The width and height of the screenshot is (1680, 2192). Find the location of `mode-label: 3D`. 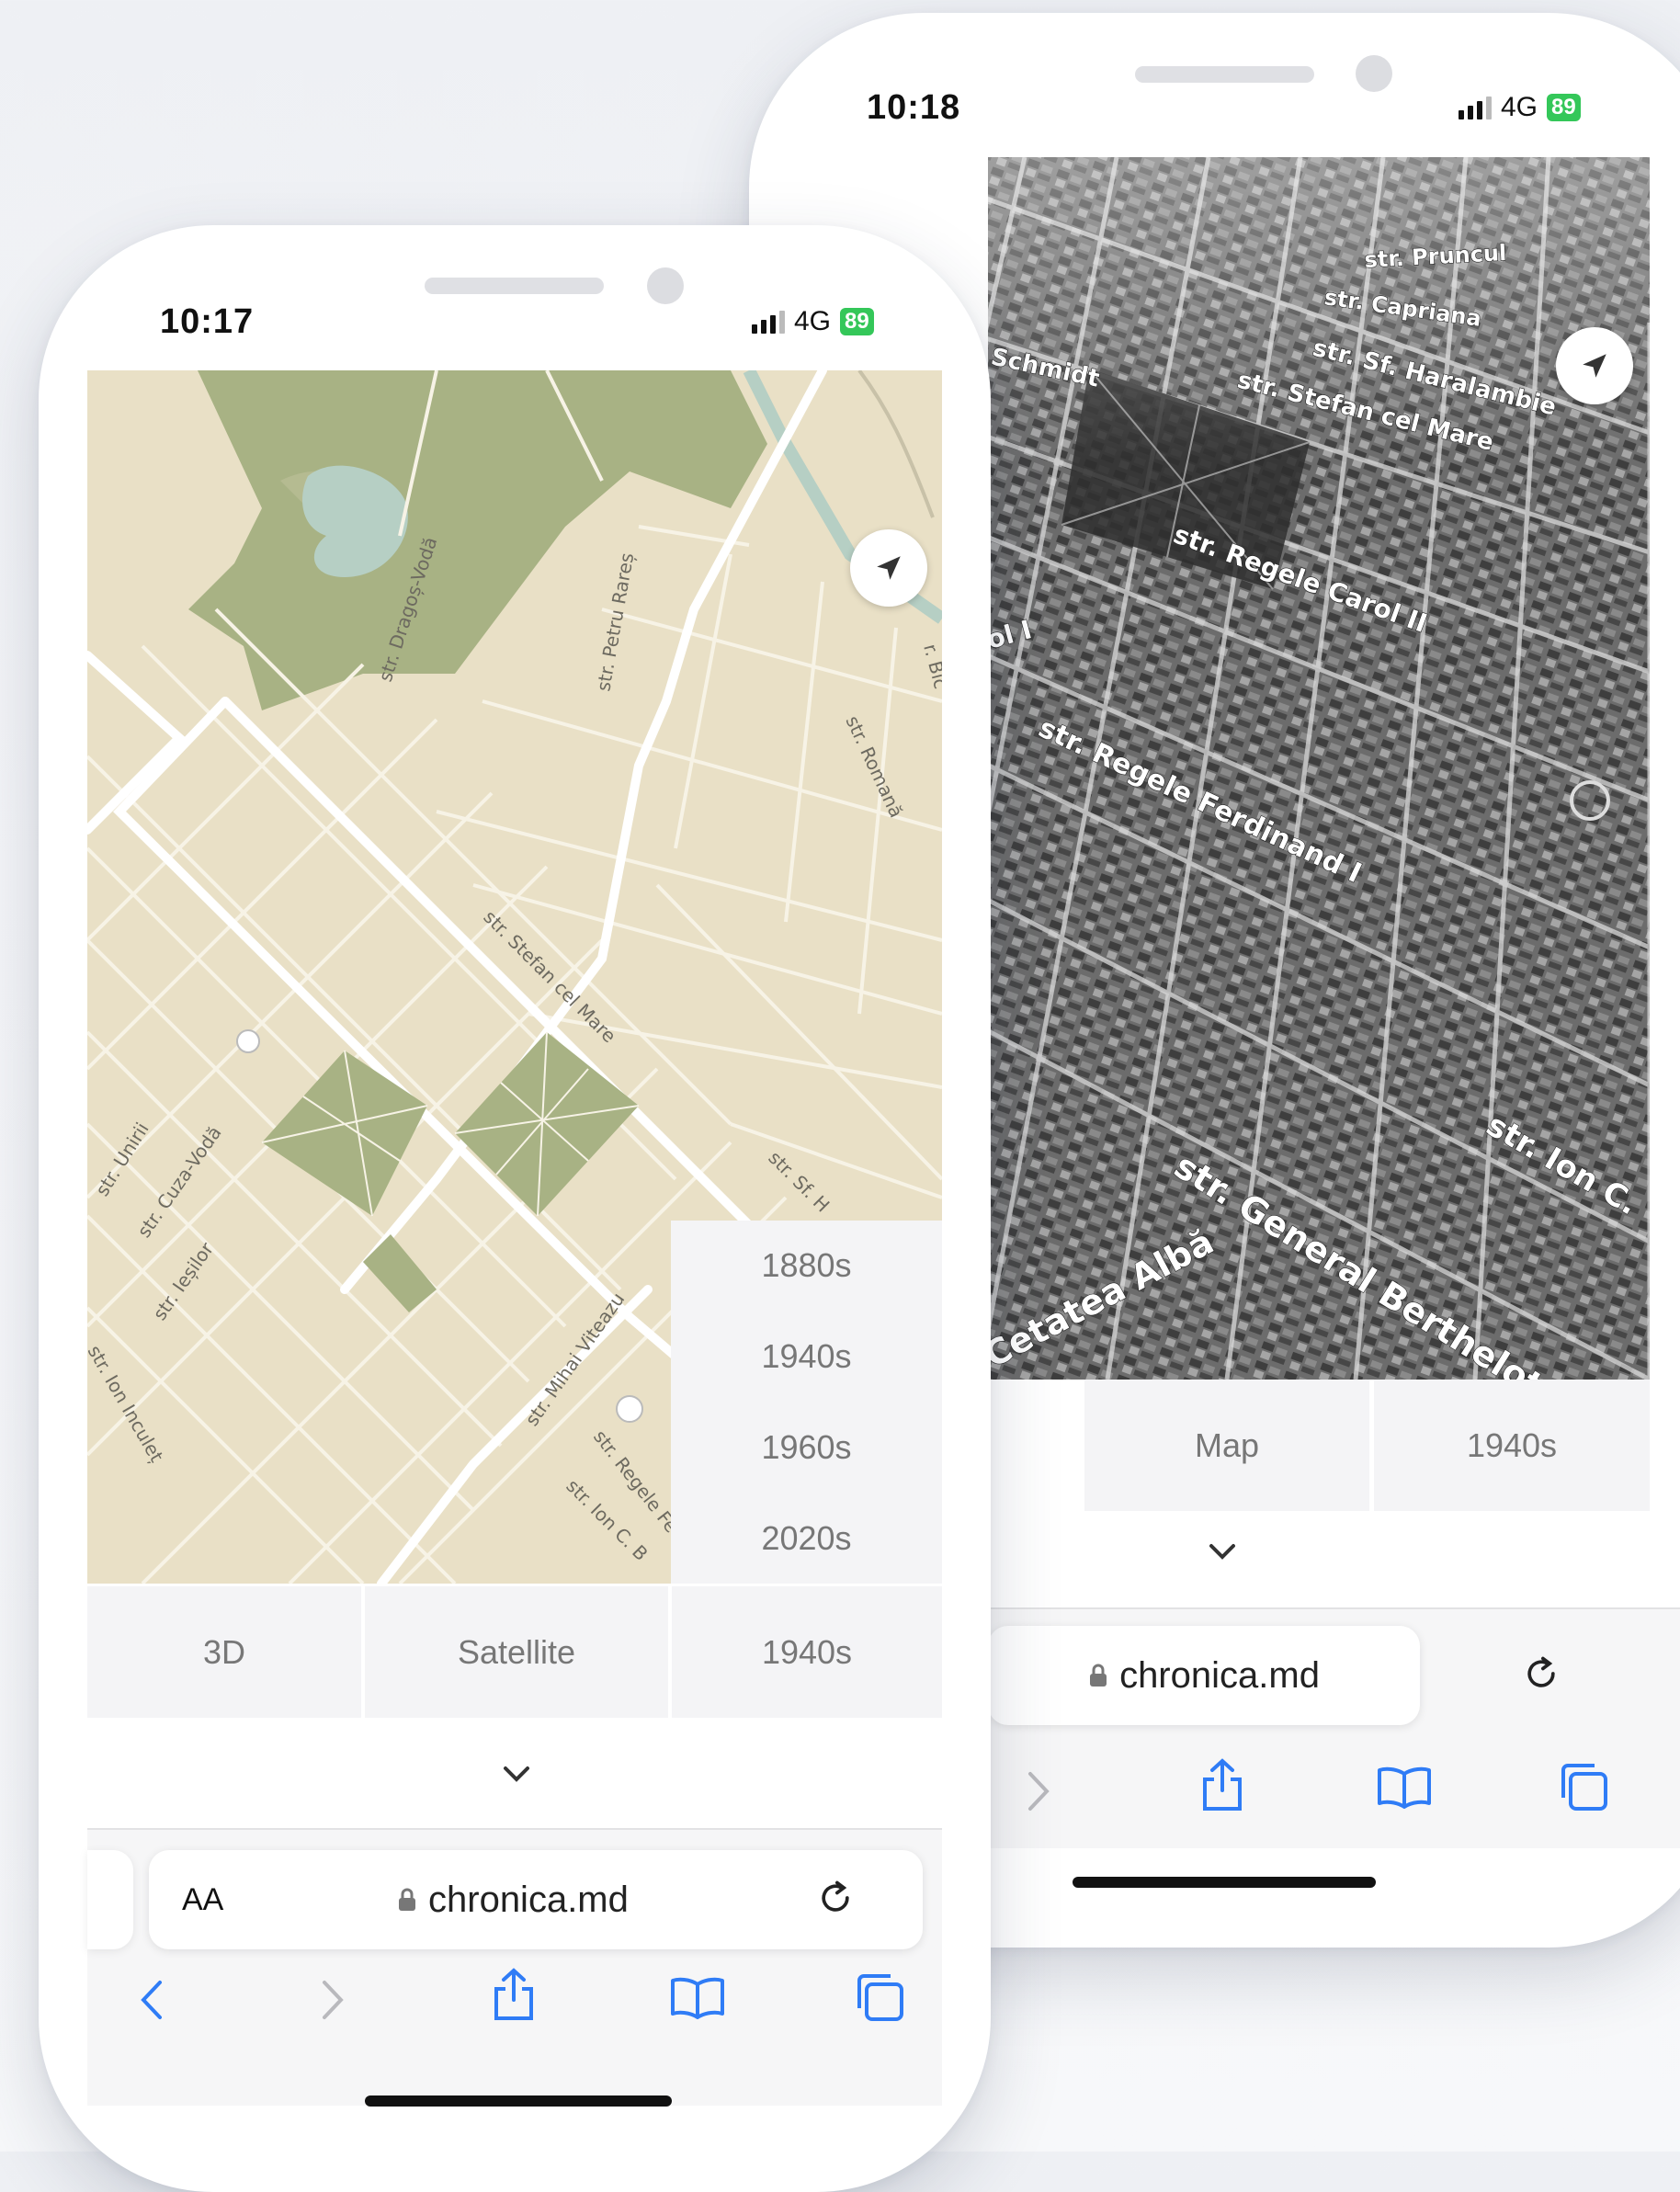

mode-label: 3D is located at coordinates (224, 1651).